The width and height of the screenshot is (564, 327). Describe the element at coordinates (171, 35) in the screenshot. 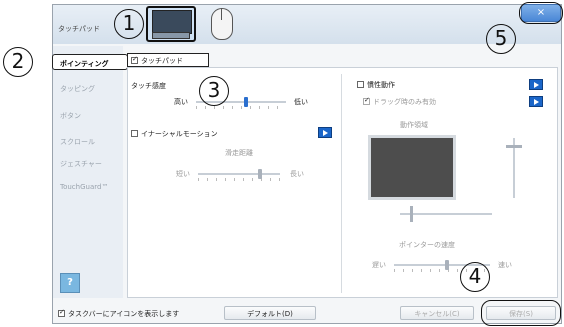

I see `touchpad-buttons-icon` at that location.